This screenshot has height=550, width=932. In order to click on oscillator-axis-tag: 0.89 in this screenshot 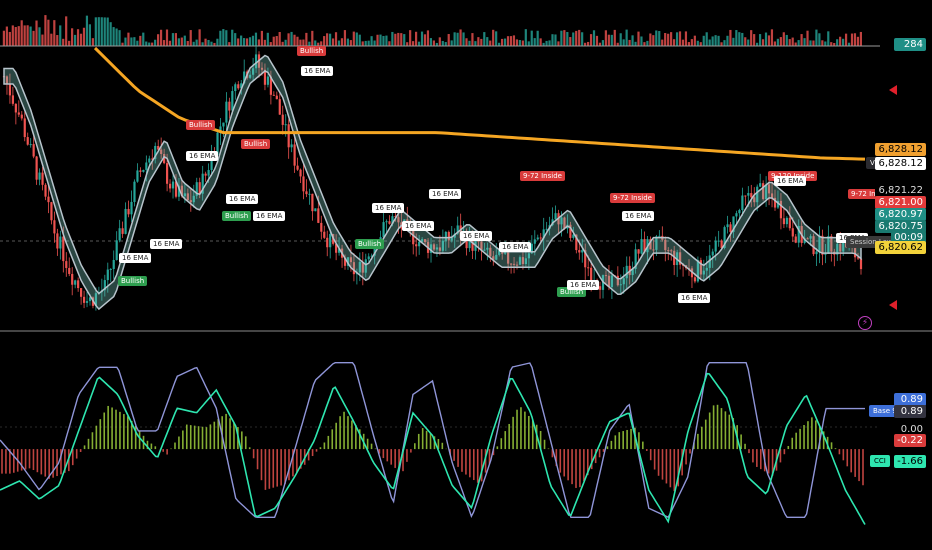, I will do `click(910, 411)`.